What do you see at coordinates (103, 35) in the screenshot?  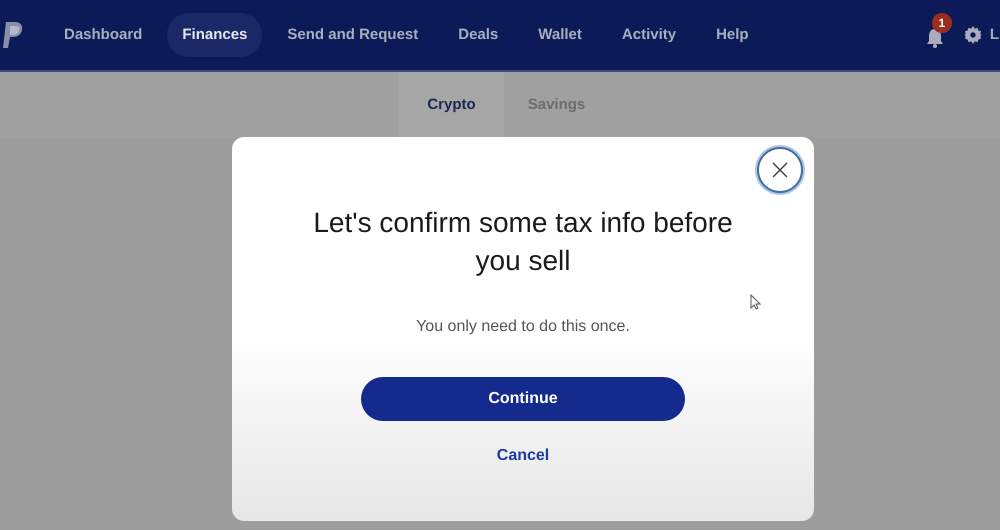 I see `nav-tab: Dashboard` at bounding box center [103, 35].